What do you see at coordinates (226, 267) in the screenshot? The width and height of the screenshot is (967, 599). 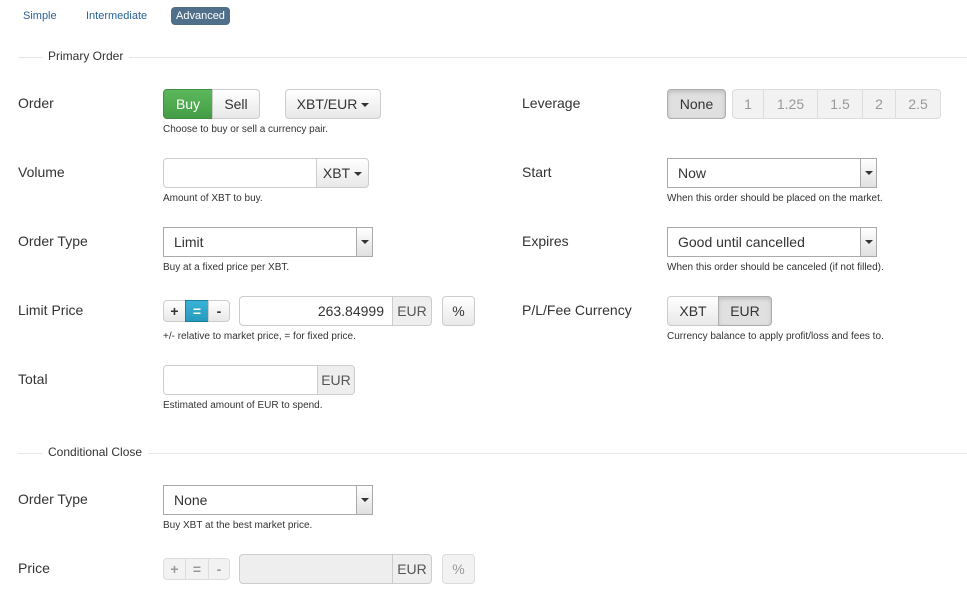 I see `order-type-help: Buy at a fixed price per XBT.` at bounding box center [226, 267].